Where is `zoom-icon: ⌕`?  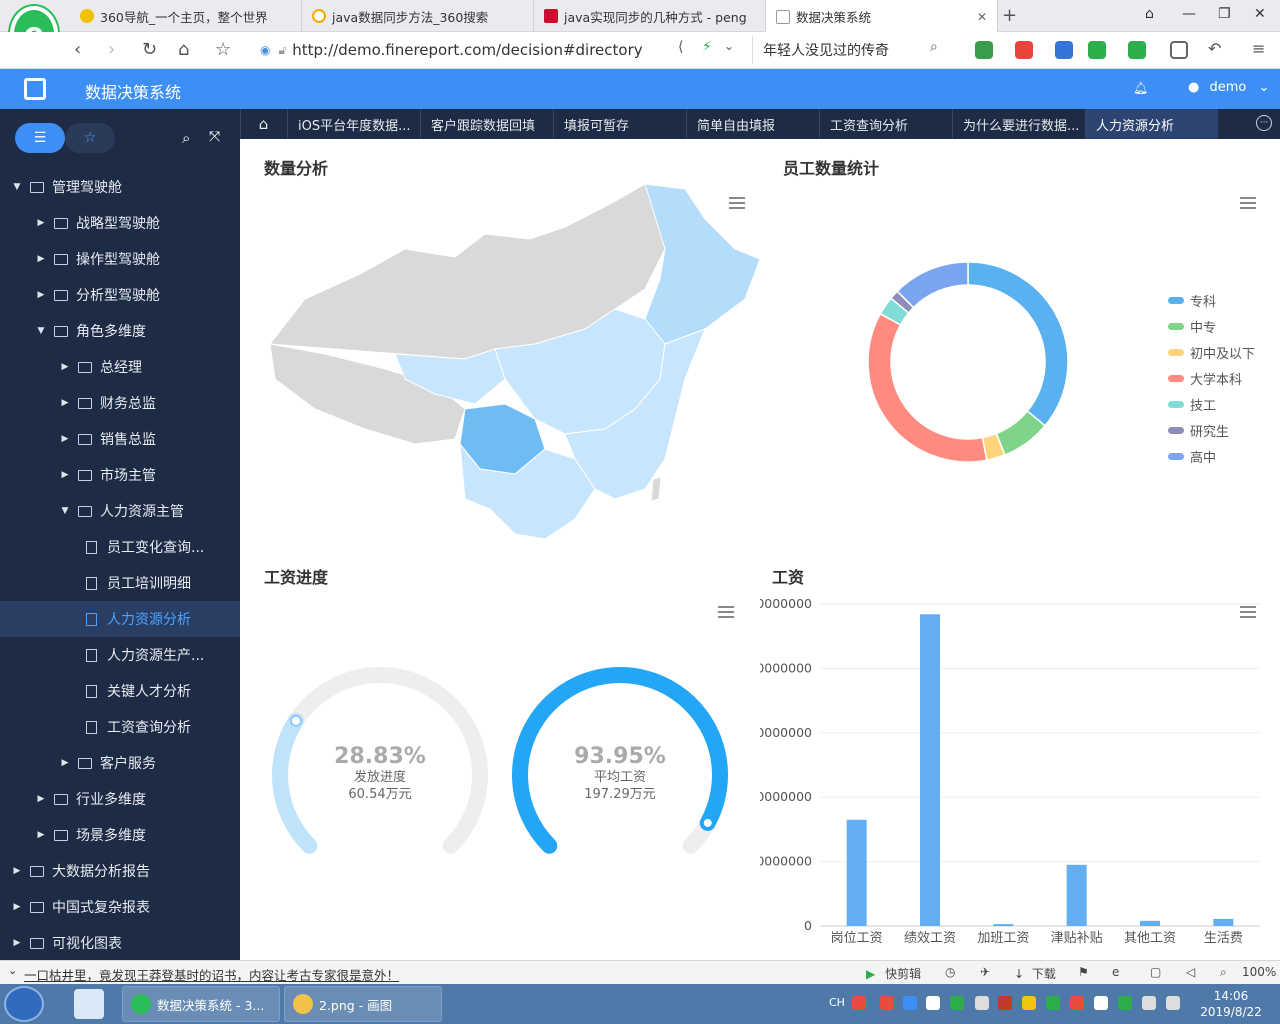 zoom-icon: ⌕ is located at coordinates (1223, 972).